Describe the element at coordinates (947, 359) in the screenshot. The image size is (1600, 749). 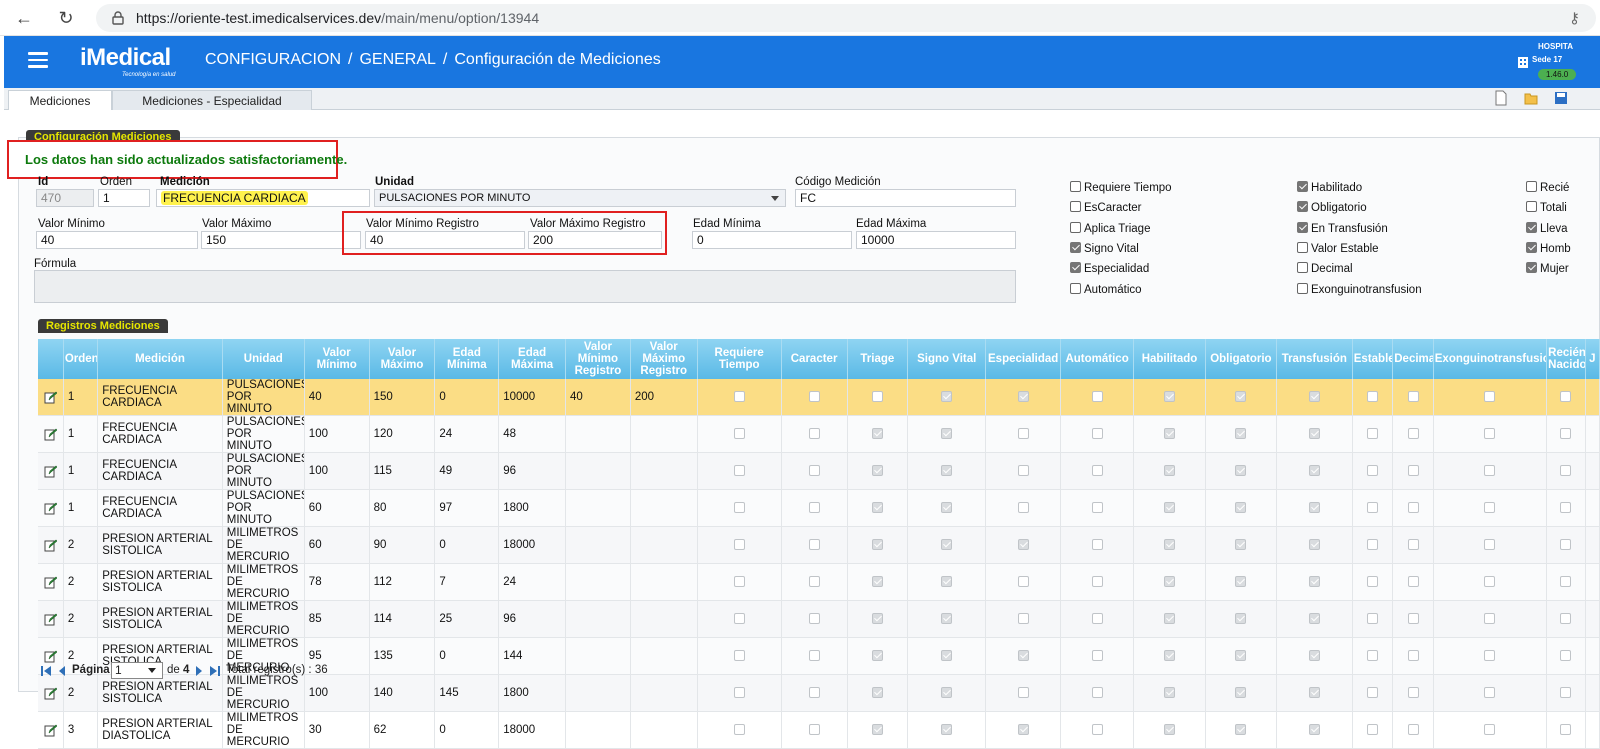
I see `column-header-signo-vital: Signo Vital` at that location.